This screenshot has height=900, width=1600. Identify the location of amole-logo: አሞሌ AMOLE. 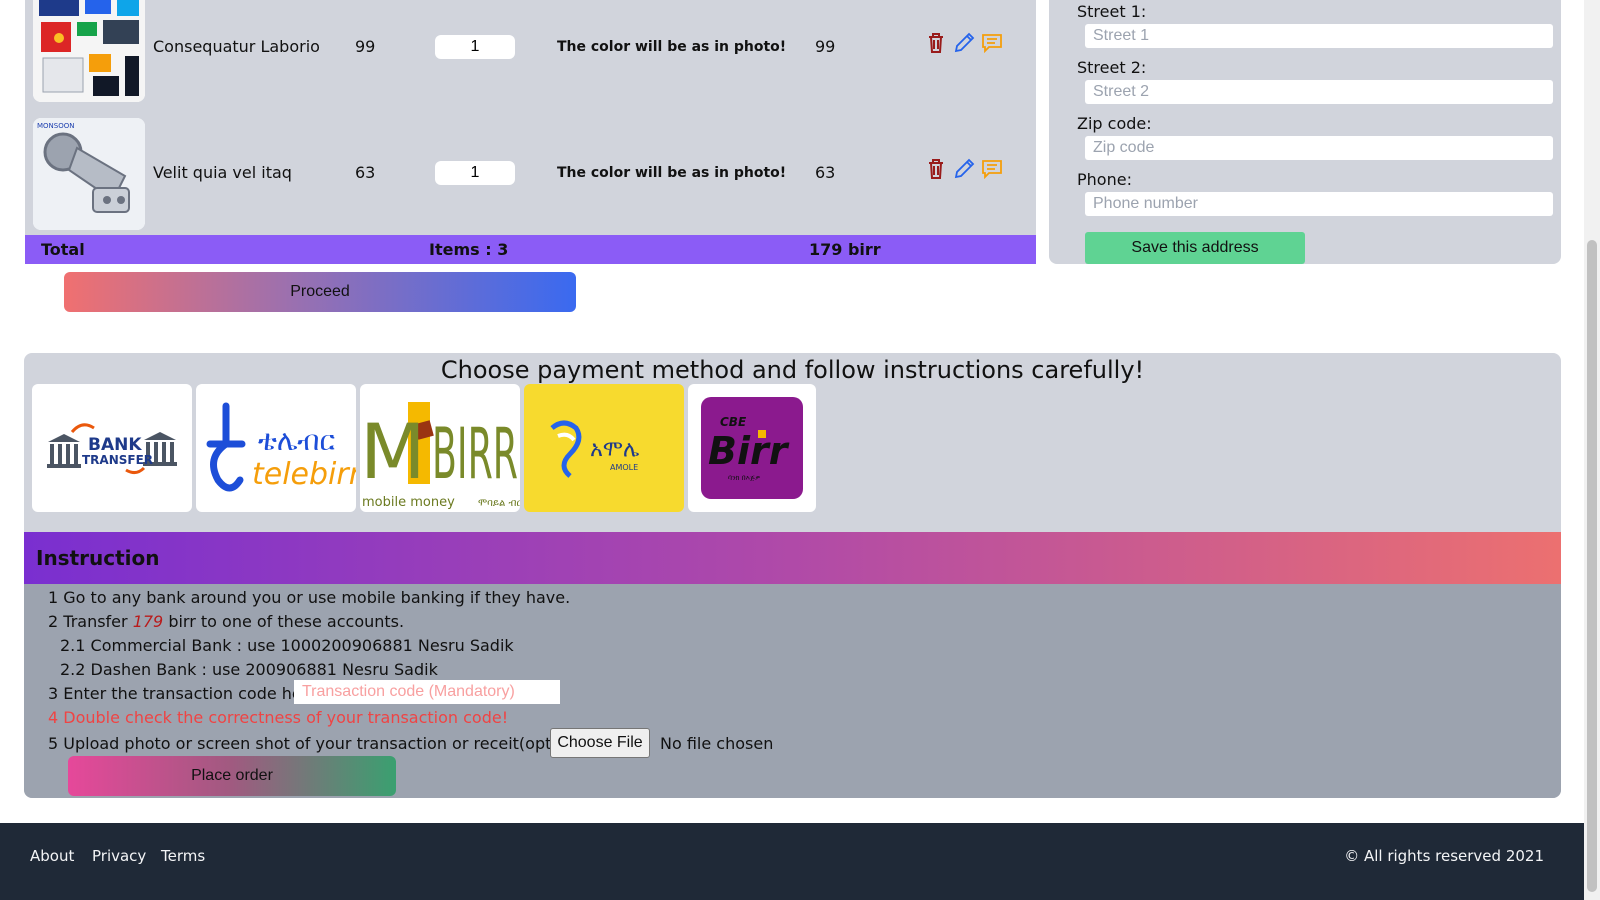
(594, 449).